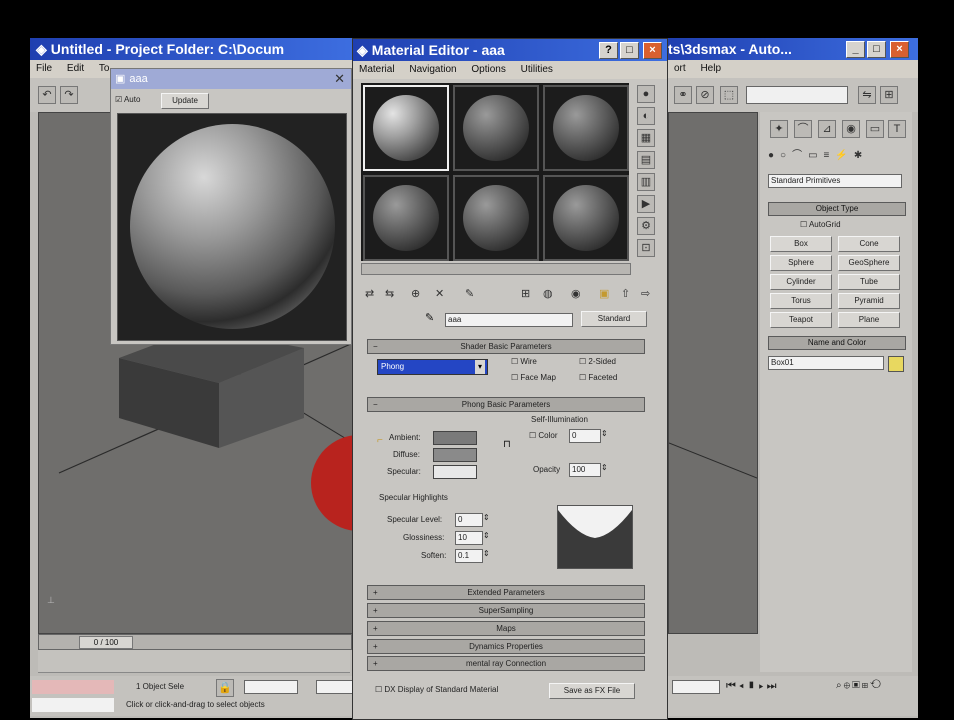  I want to click on unlink-icon: ⊘, so click(705, 95).